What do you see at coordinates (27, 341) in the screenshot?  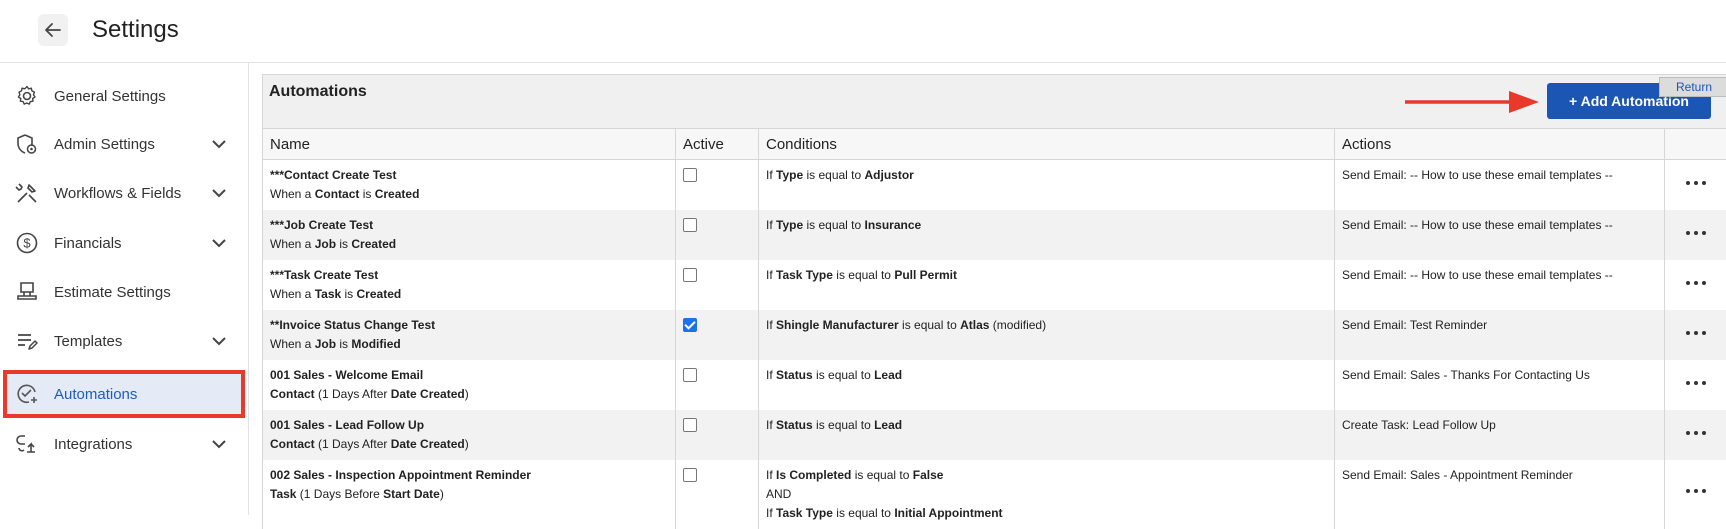 I see `edit-list-icon` at bounding box center [27, 341].